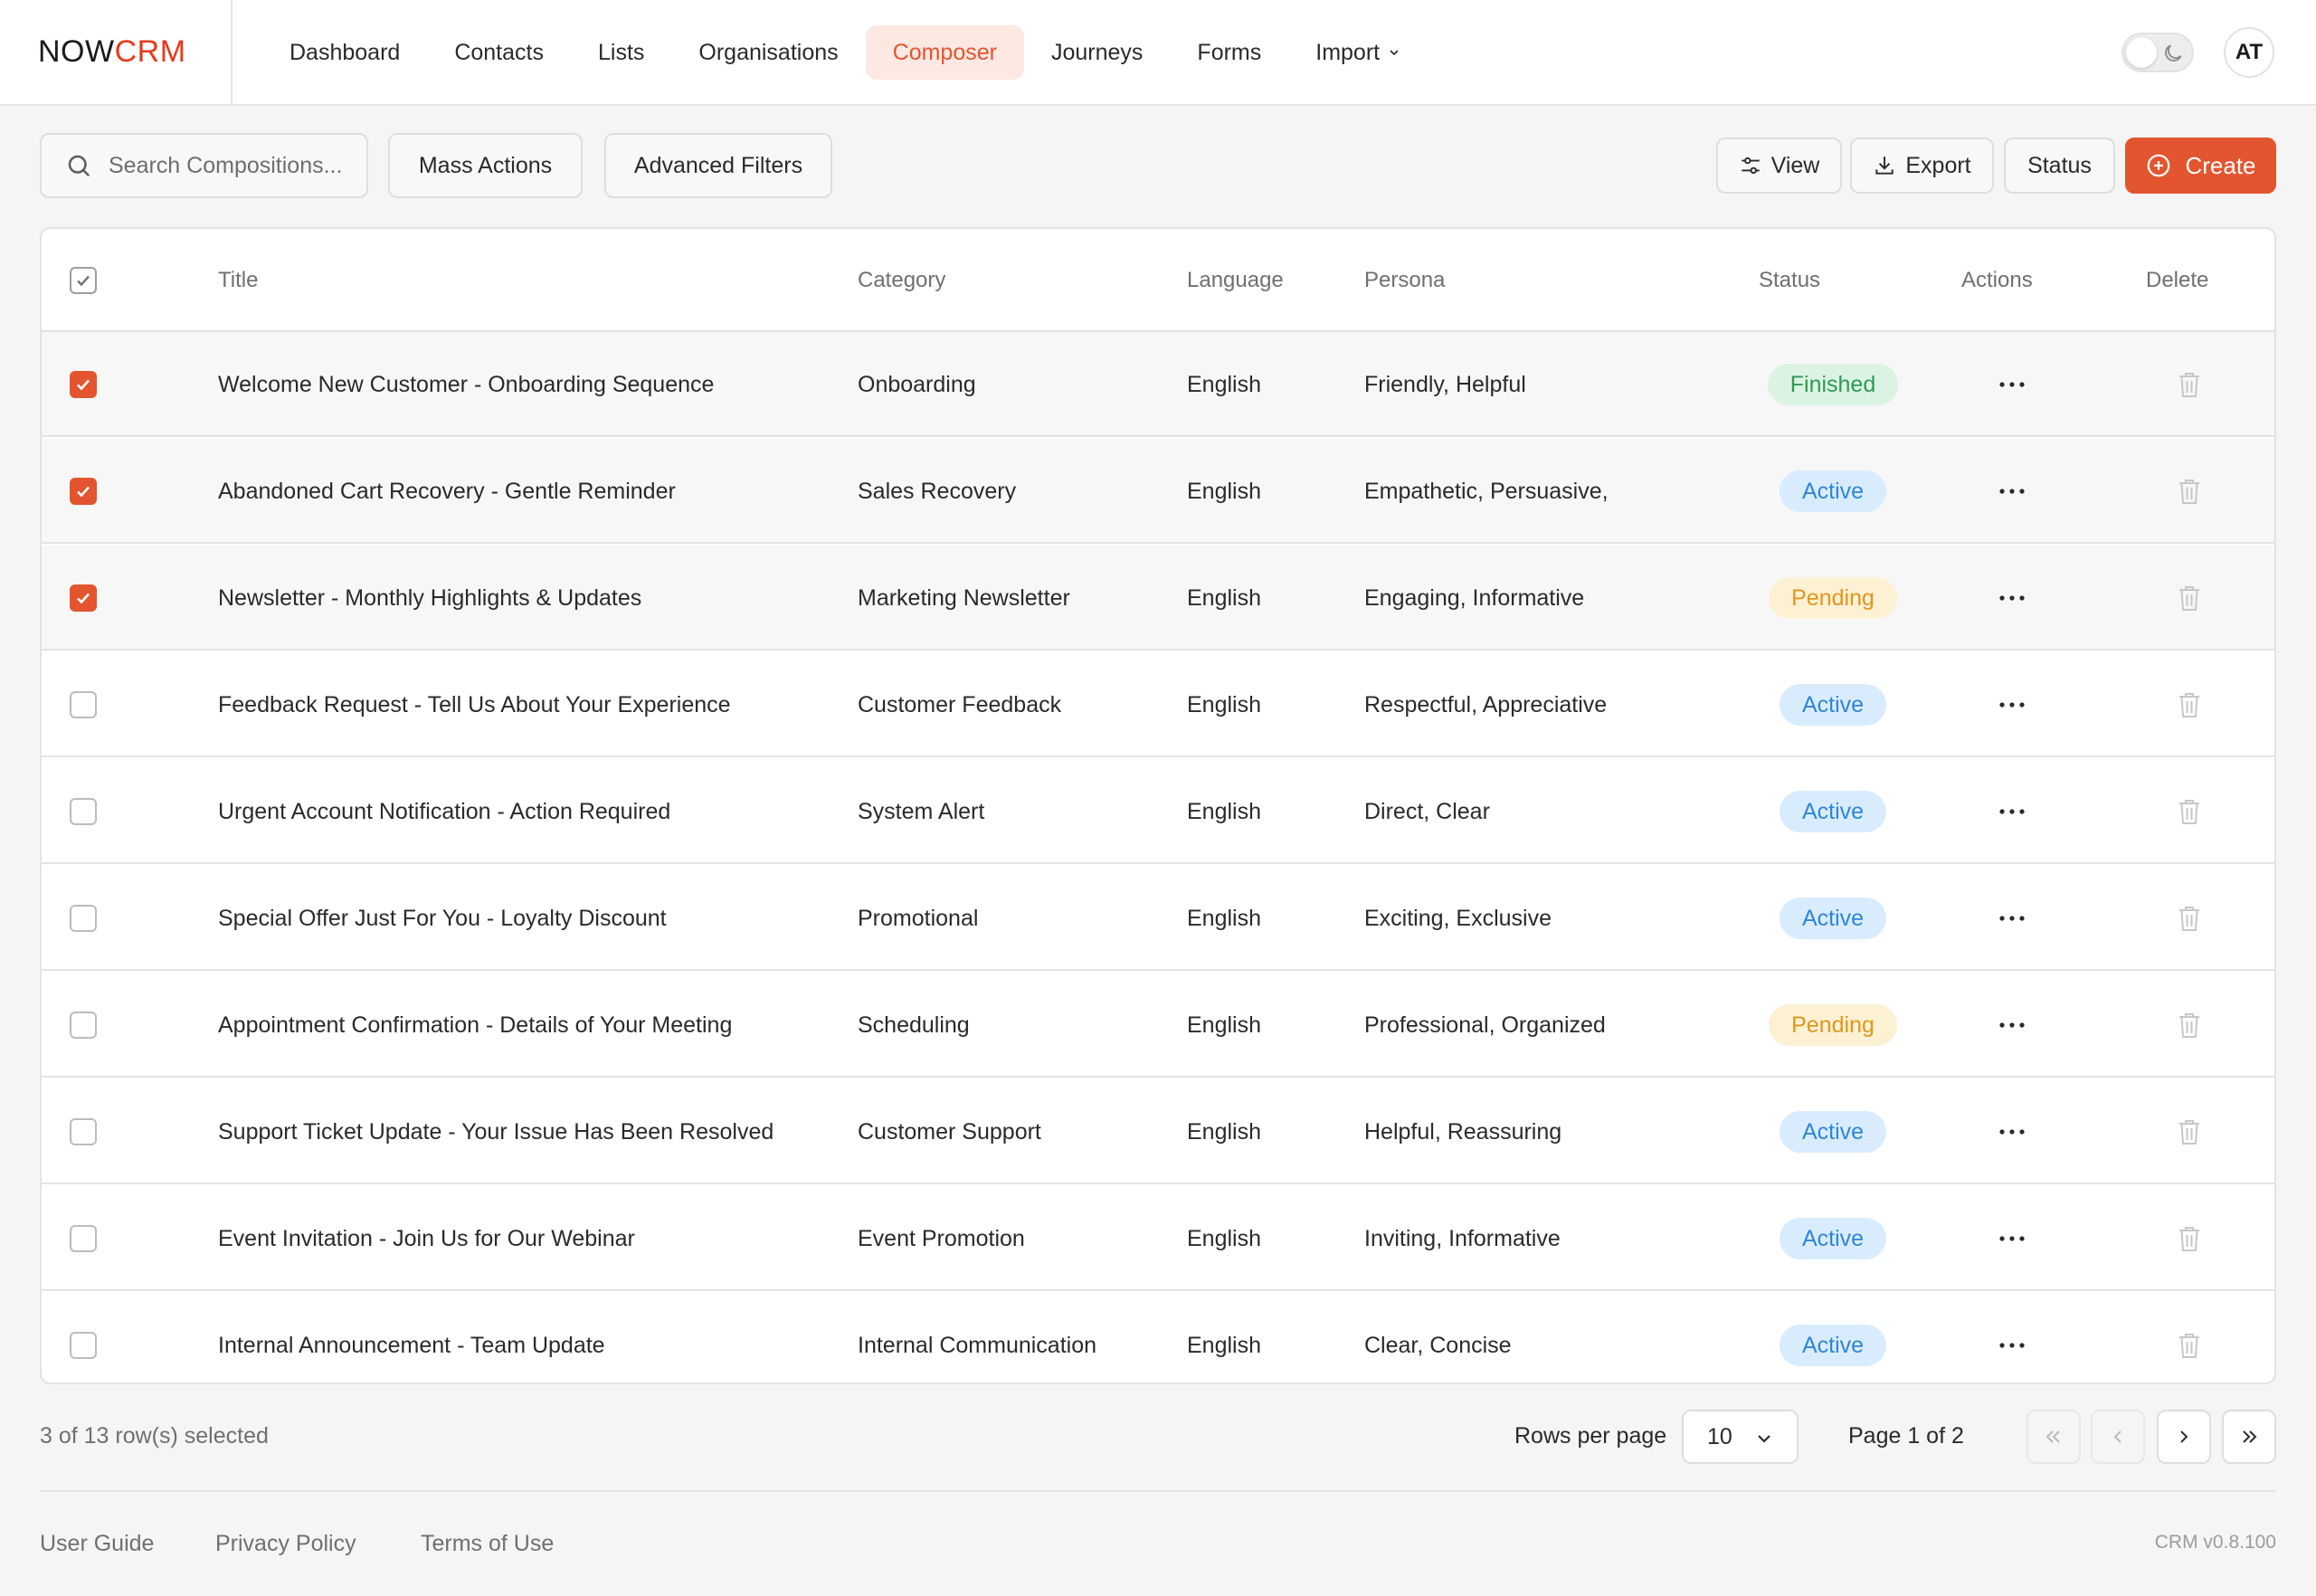 The width and height of the screenshot is (2316, 1596). Describe the element at coordinates (486, 165) in the screenshot. I see `mass-actions-button: Mass Actions` at that location.